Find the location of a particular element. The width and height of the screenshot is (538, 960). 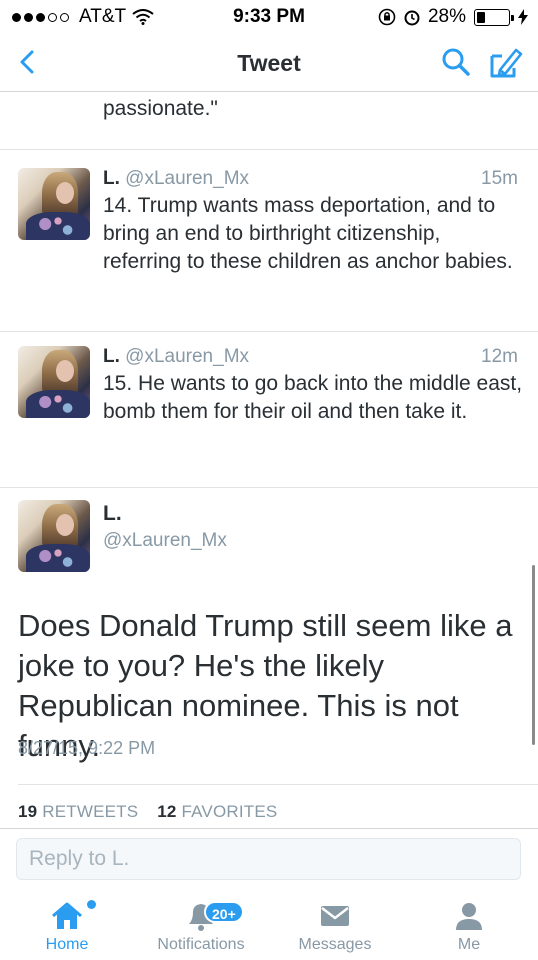

signal-strength-icon is located at coordinates (40, 17).